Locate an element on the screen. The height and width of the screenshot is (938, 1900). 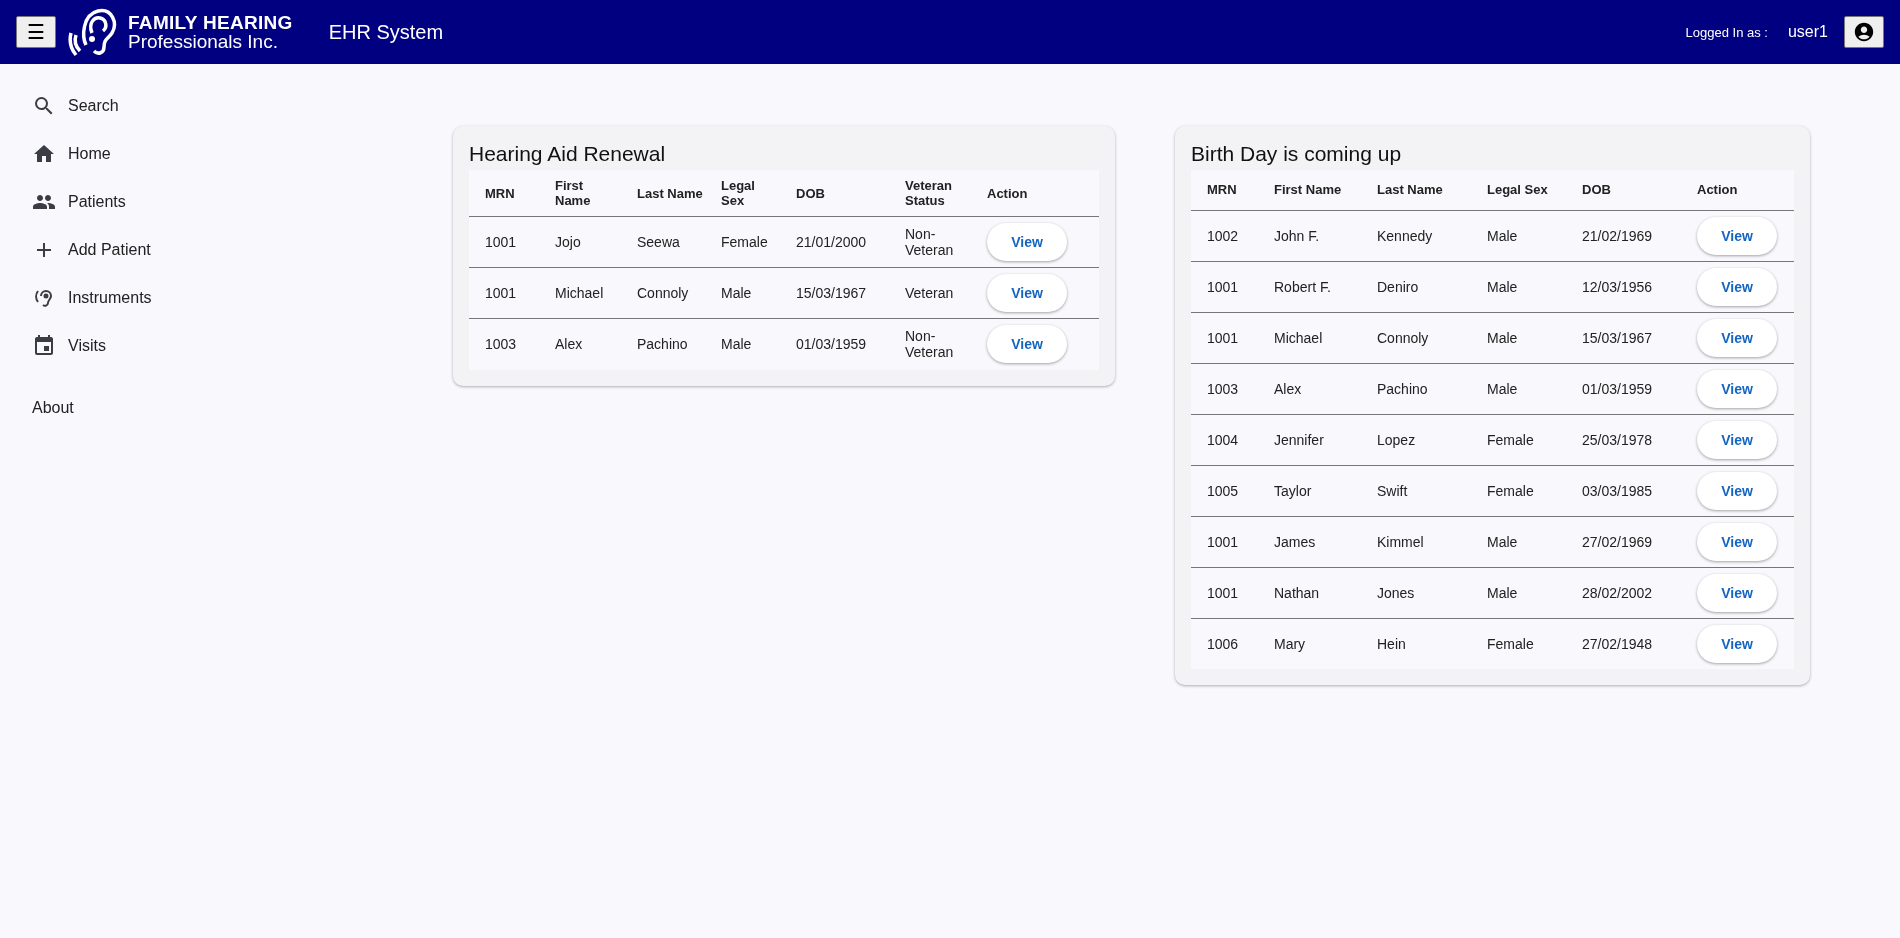
table-cell: Veteran is located at coordinates (930, 293).